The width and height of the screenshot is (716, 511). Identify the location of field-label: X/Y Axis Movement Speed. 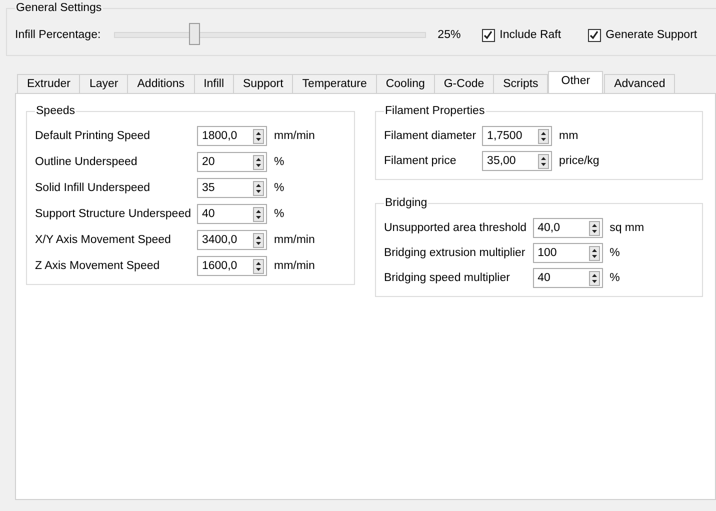
(103, 240).